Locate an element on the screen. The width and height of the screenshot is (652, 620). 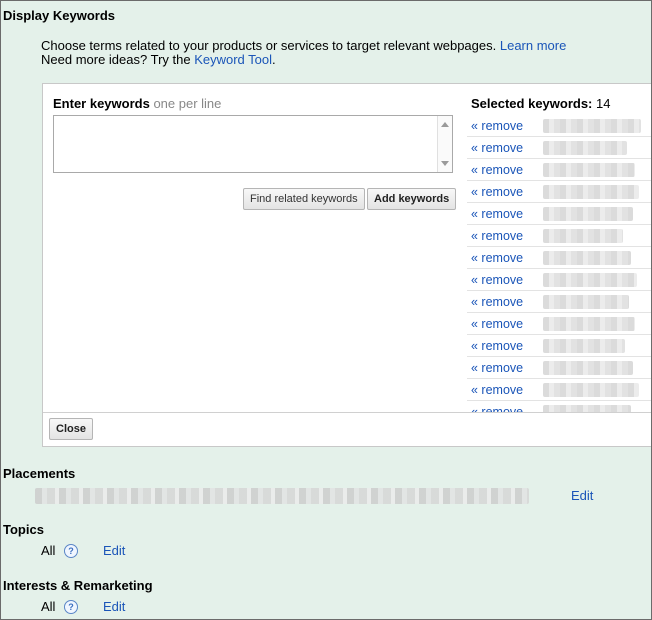
placements-value-redacted is located at coordinates (282, 496).